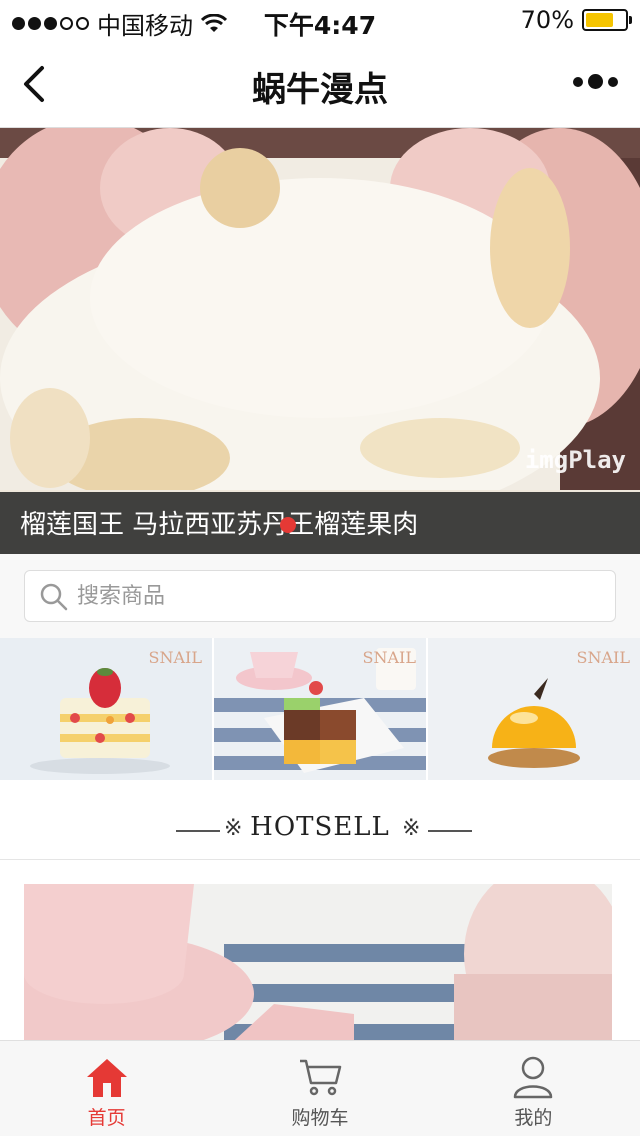  I want to click on battery-level, so click(599, 20).